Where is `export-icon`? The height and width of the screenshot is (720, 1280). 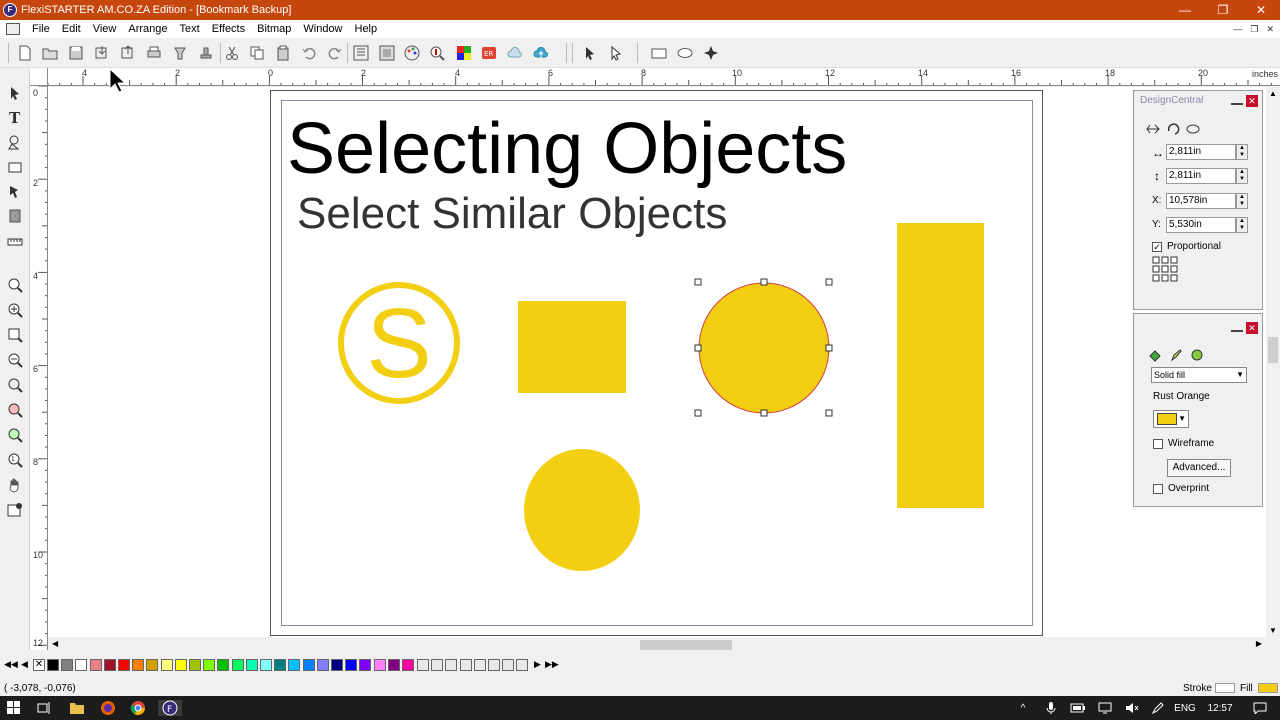
export-icon is located at coordinates (128, 53).